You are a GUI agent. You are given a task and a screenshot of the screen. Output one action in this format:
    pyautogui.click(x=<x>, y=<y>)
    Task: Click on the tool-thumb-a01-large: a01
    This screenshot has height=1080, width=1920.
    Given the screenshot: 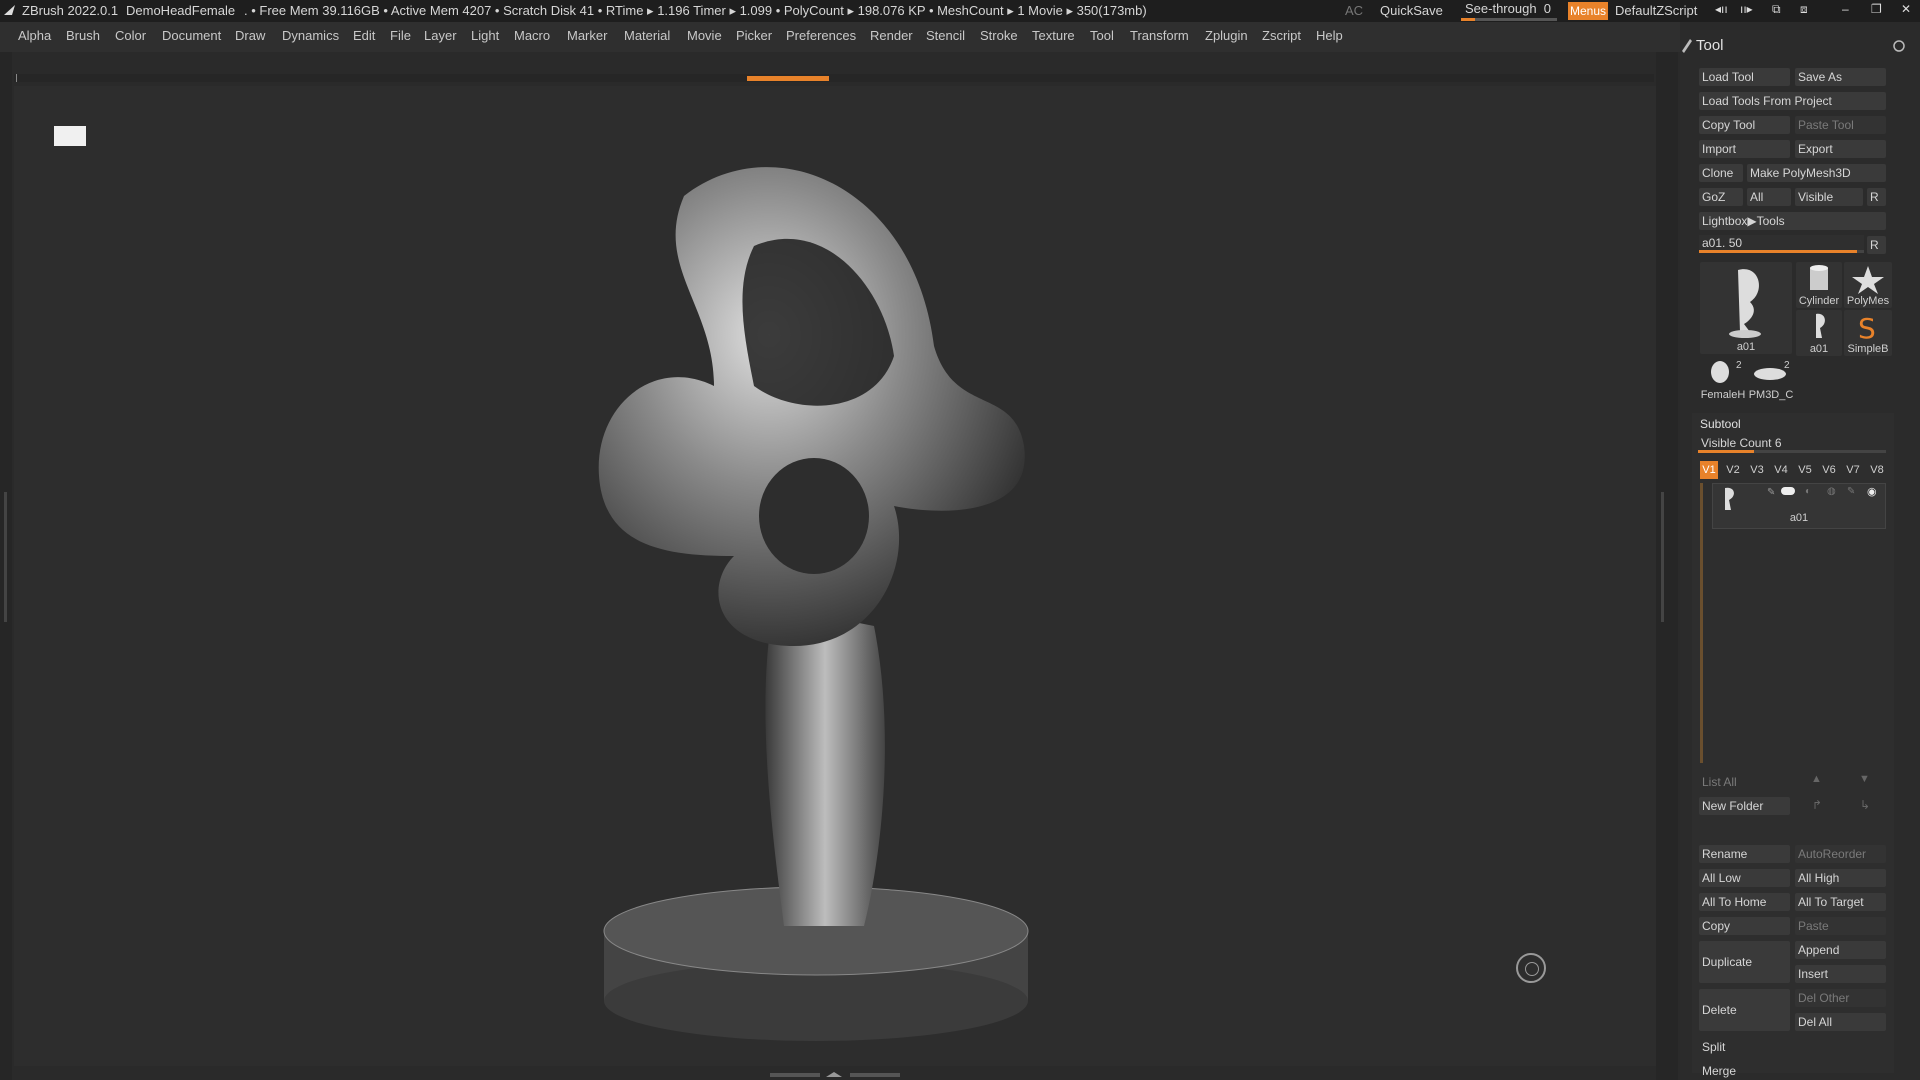 What is the action you would take?
    pyautogui.click(x=1746, y=308)
    